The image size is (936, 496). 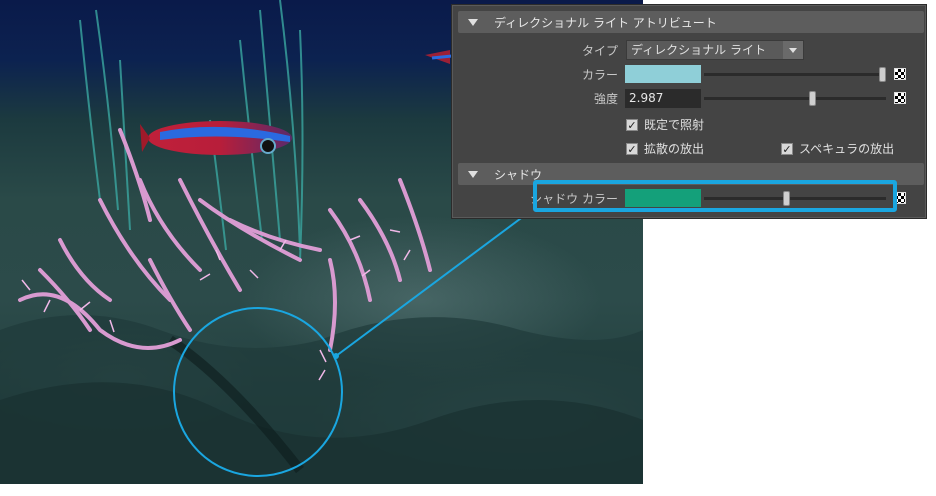 What do you see at coordinates (715, 196) in the screenshot?
I see `shadow-color-highlight-box` at bounding box center [715, 196].